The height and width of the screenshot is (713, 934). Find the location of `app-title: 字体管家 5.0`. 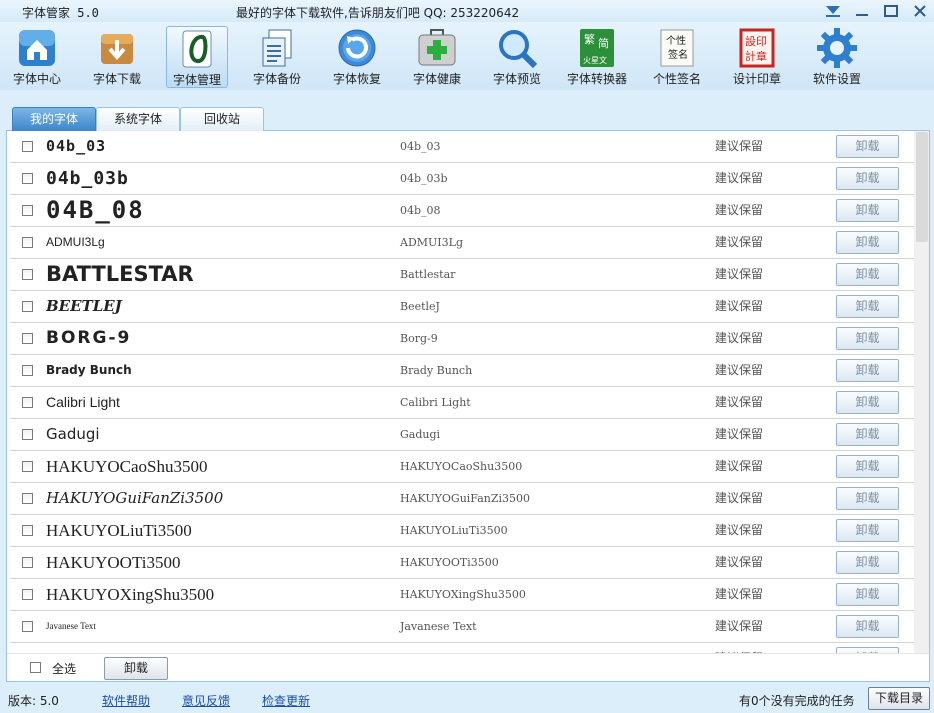

app-title: 字体管家 5.0 is located at coordinates (60, 13).